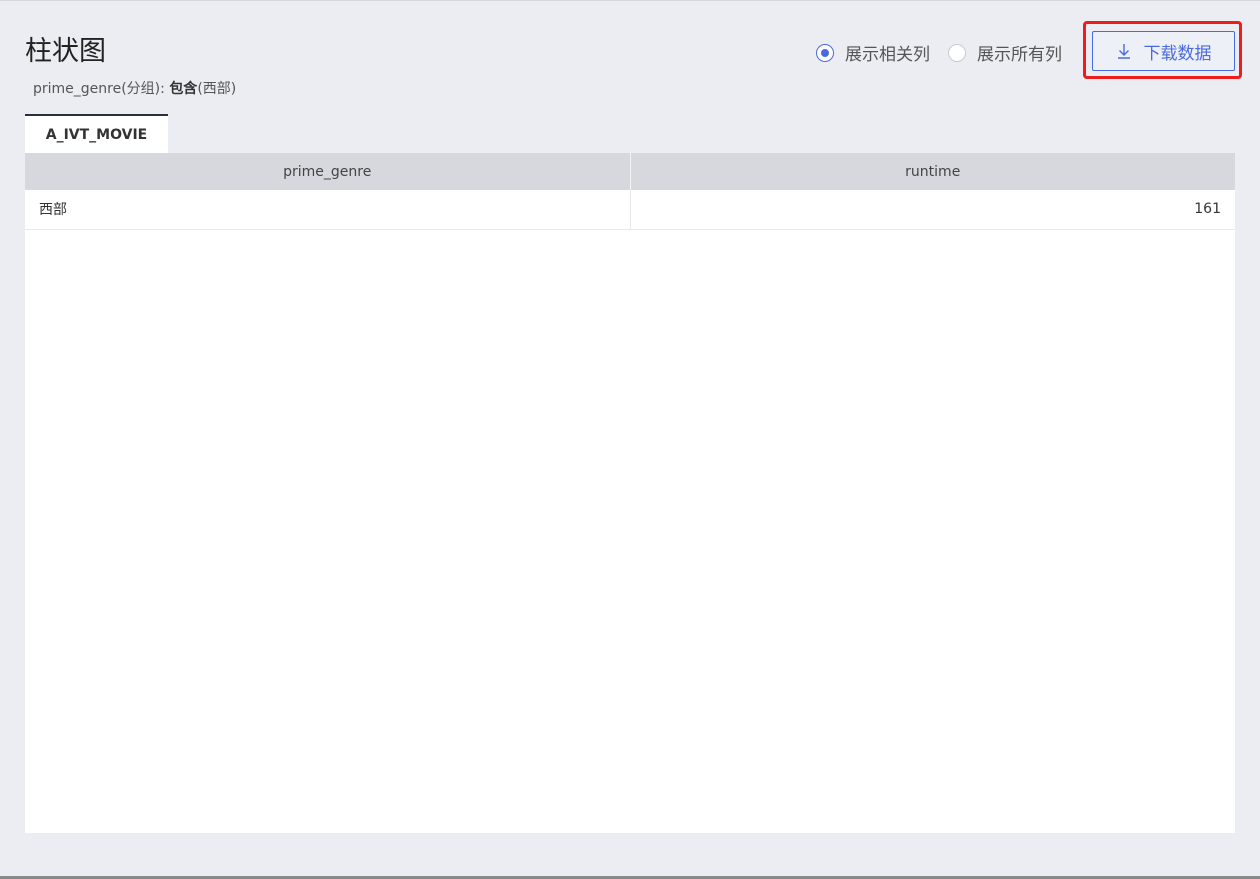 The image size is (1260, 879). I want to click on column-header-prime-genre: prime_genre, so click(328, 171).